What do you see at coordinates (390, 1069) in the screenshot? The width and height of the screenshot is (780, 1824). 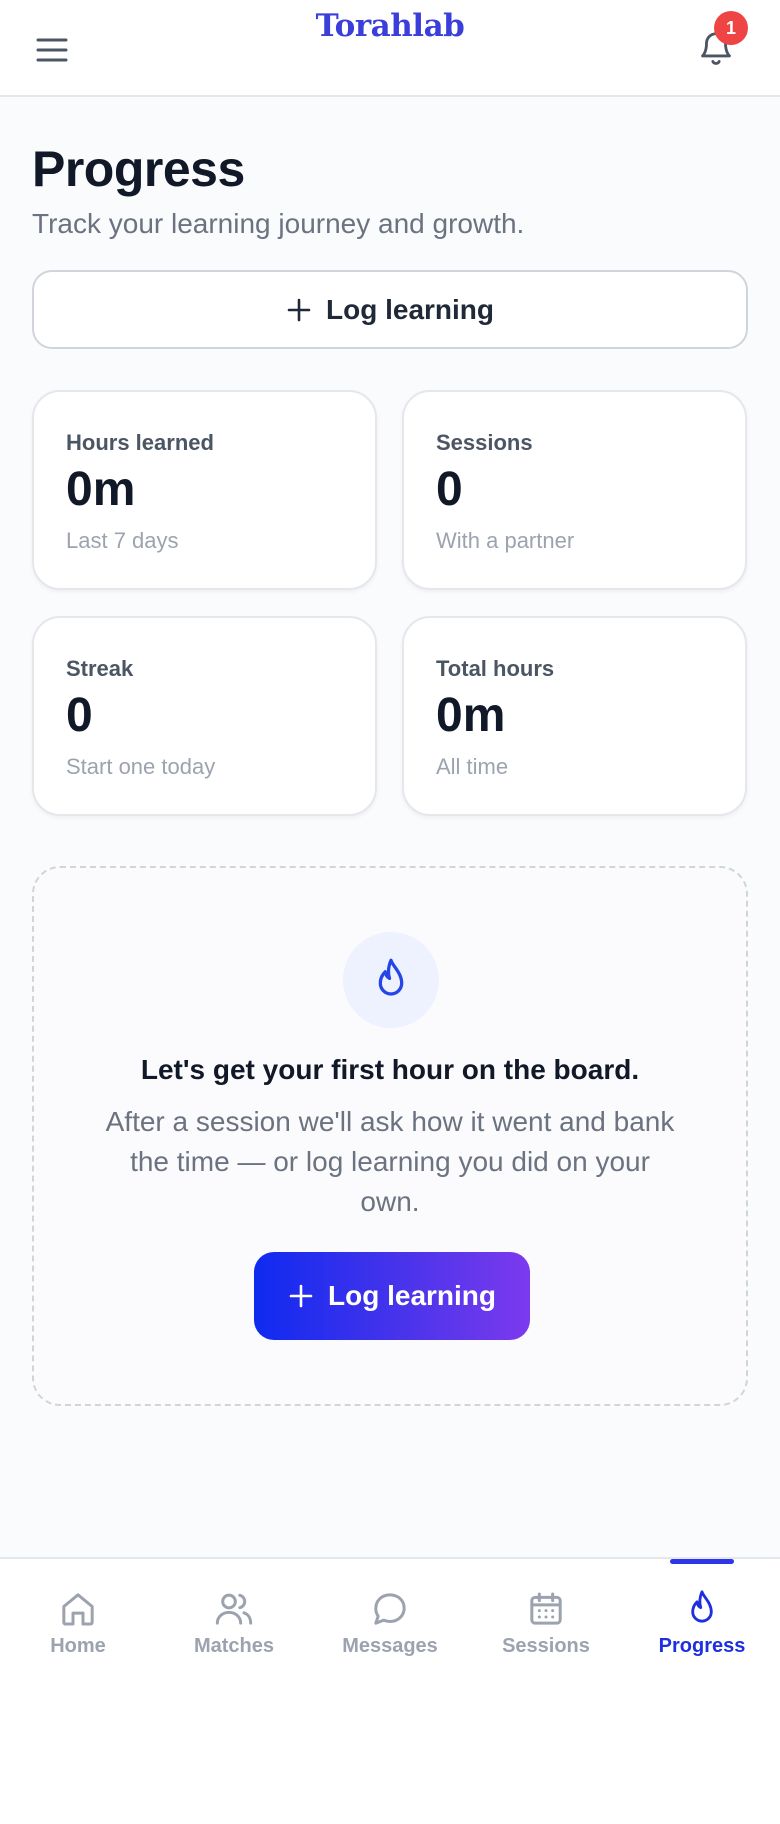 I see `empty-state-title: Let's get your first hour on the board.` at bounding box center [390, 1069].